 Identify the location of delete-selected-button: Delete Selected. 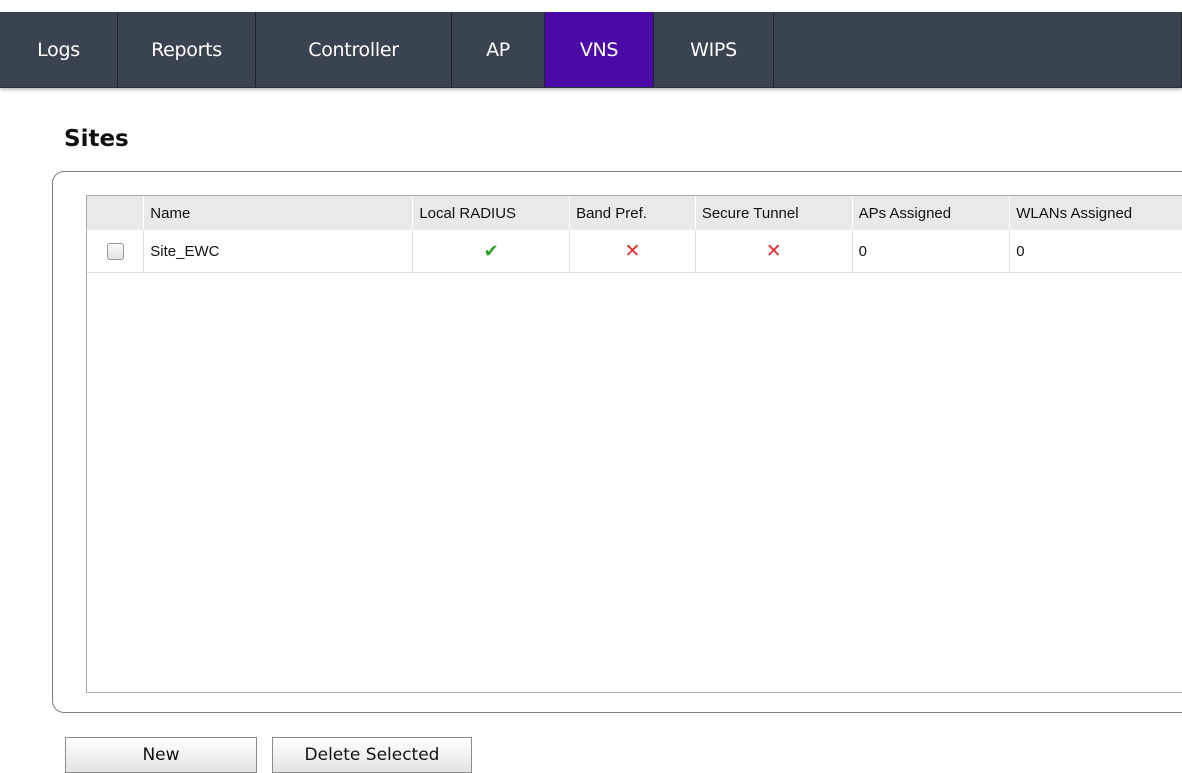
(372, 755).